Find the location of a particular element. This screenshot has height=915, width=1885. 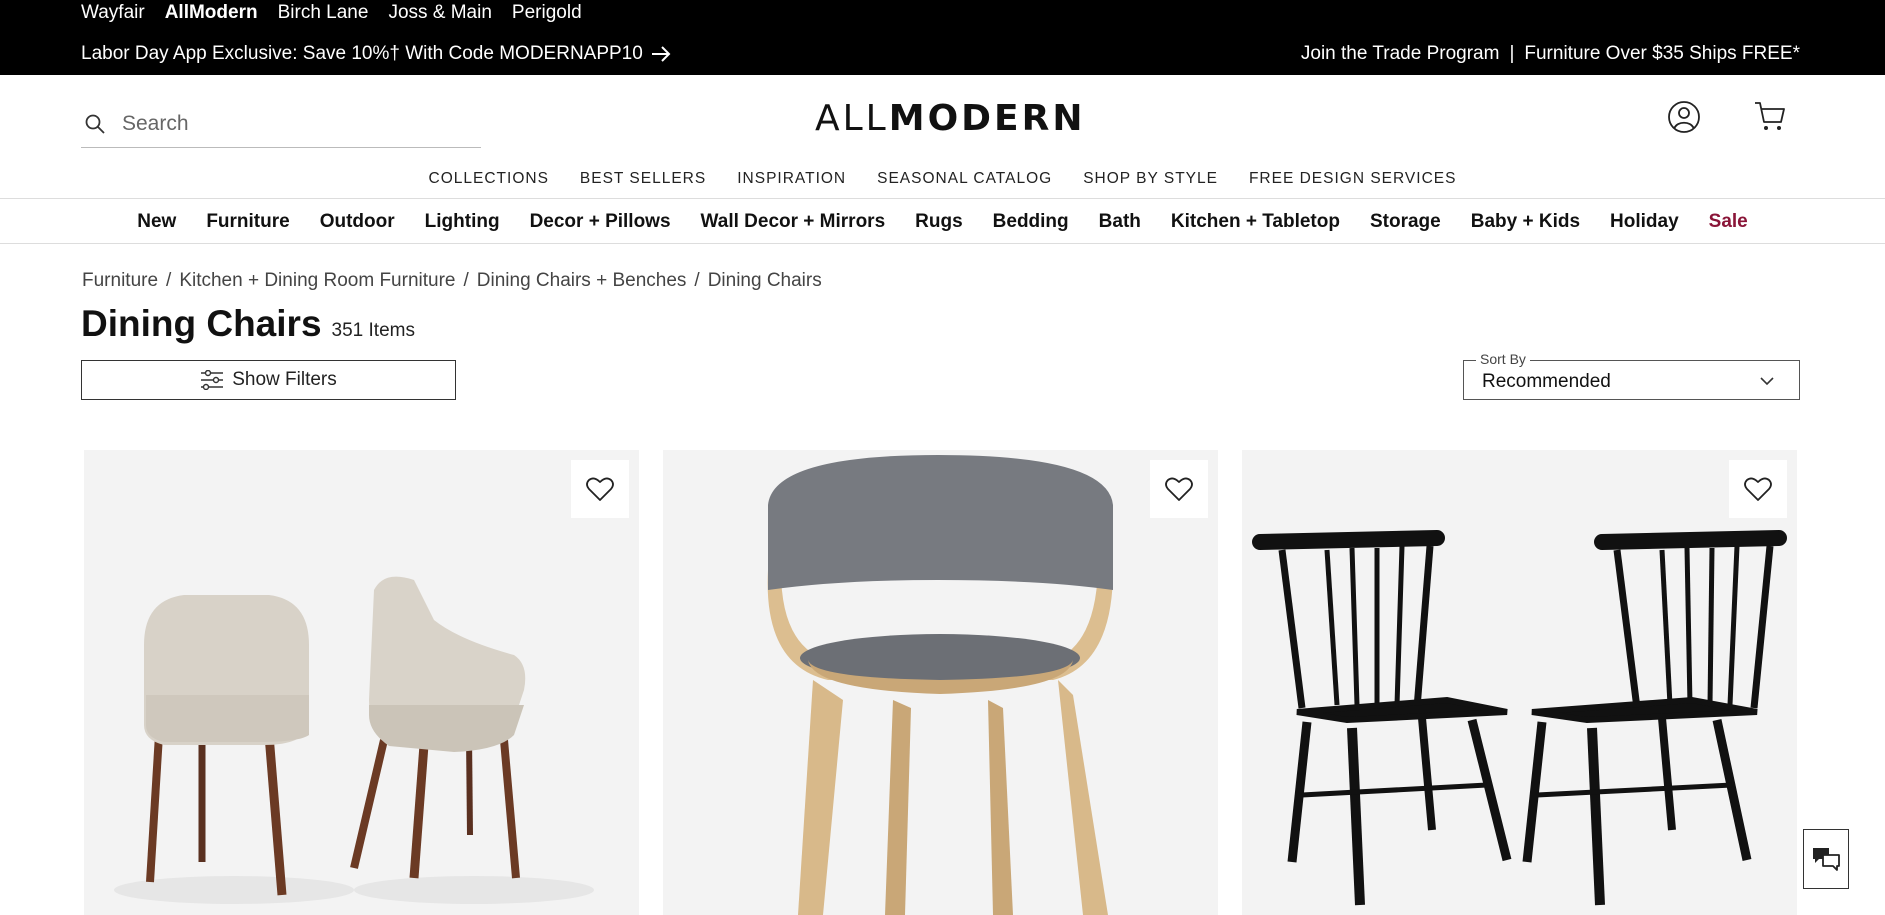

chat-button is located at coordinates (1826, 859).